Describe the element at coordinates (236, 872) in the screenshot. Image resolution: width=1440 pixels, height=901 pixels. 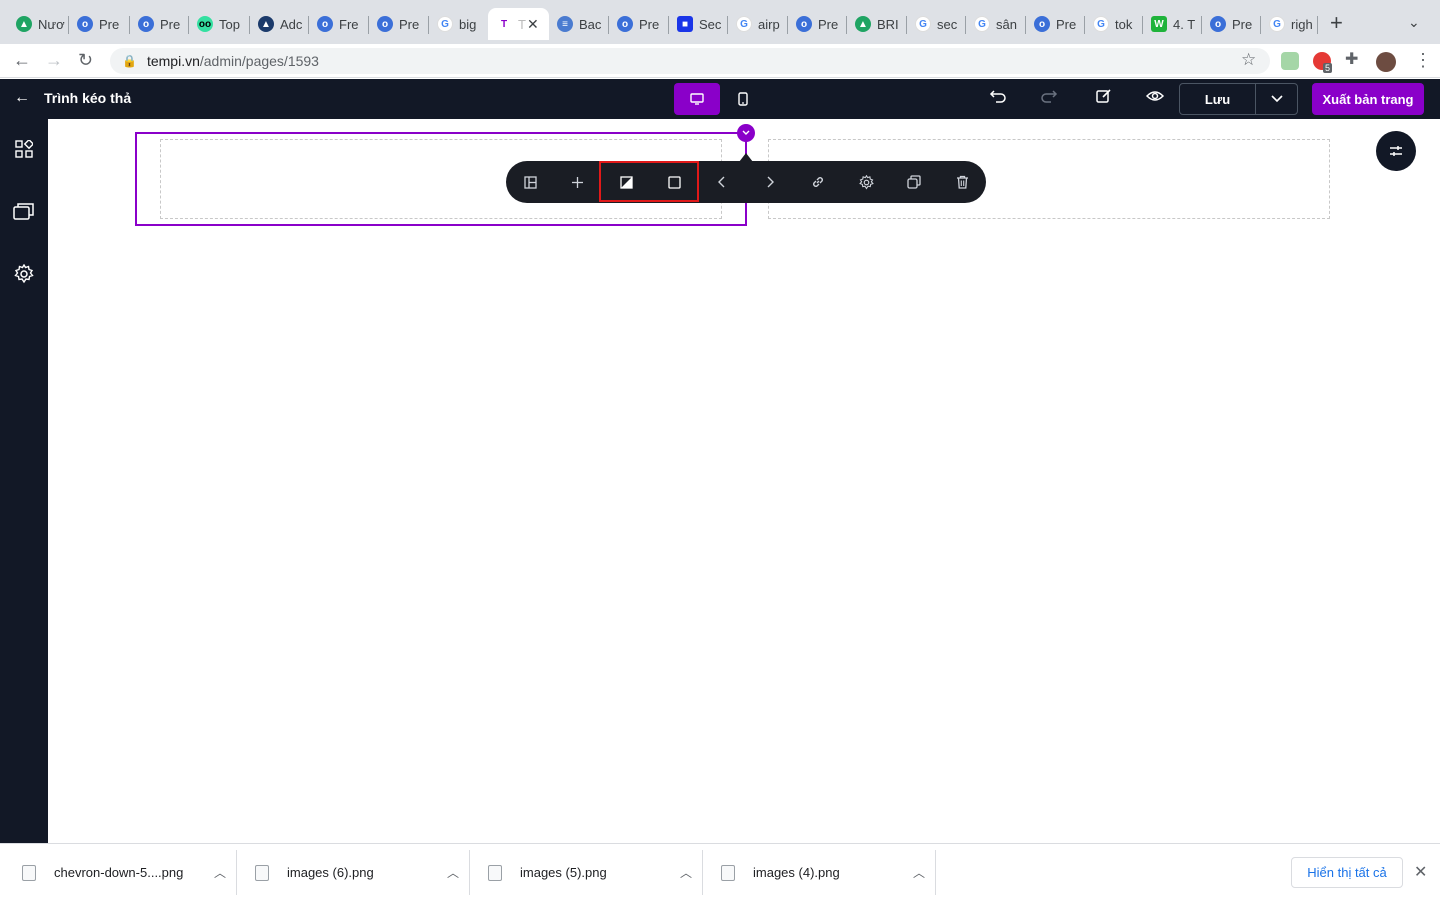
I see `download-separator` at that location.